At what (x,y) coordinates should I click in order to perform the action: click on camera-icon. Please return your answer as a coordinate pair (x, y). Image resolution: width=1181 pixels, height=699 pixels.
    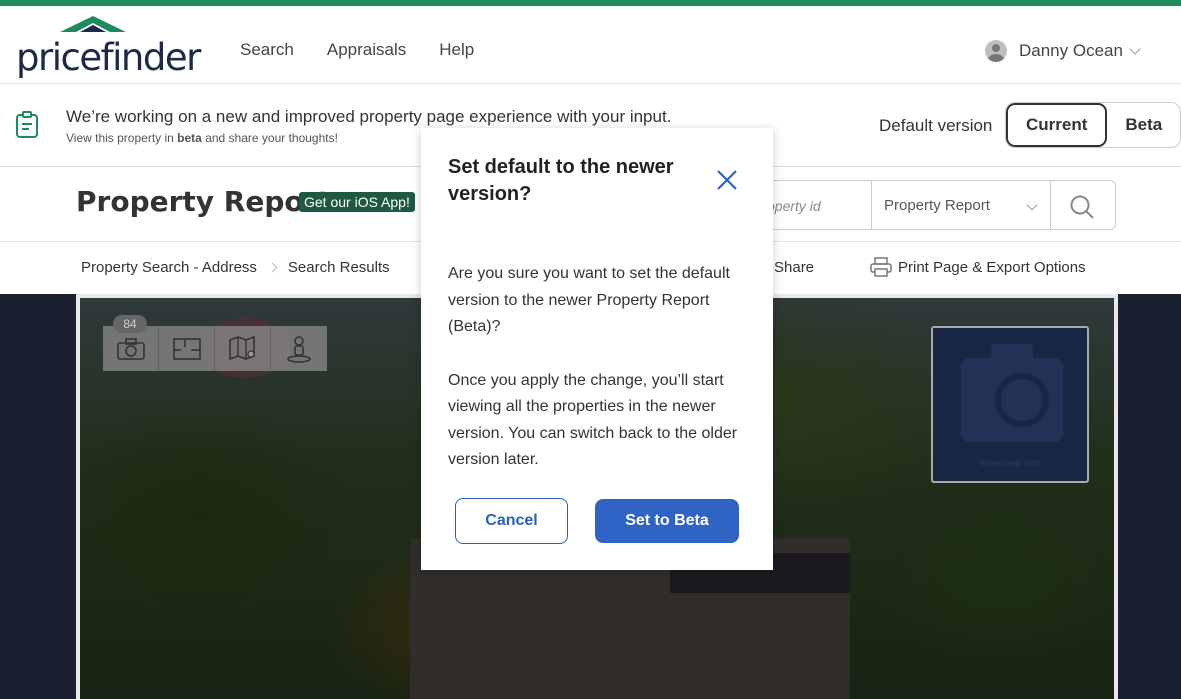
    Looking at the image, I should click on (130, 348).